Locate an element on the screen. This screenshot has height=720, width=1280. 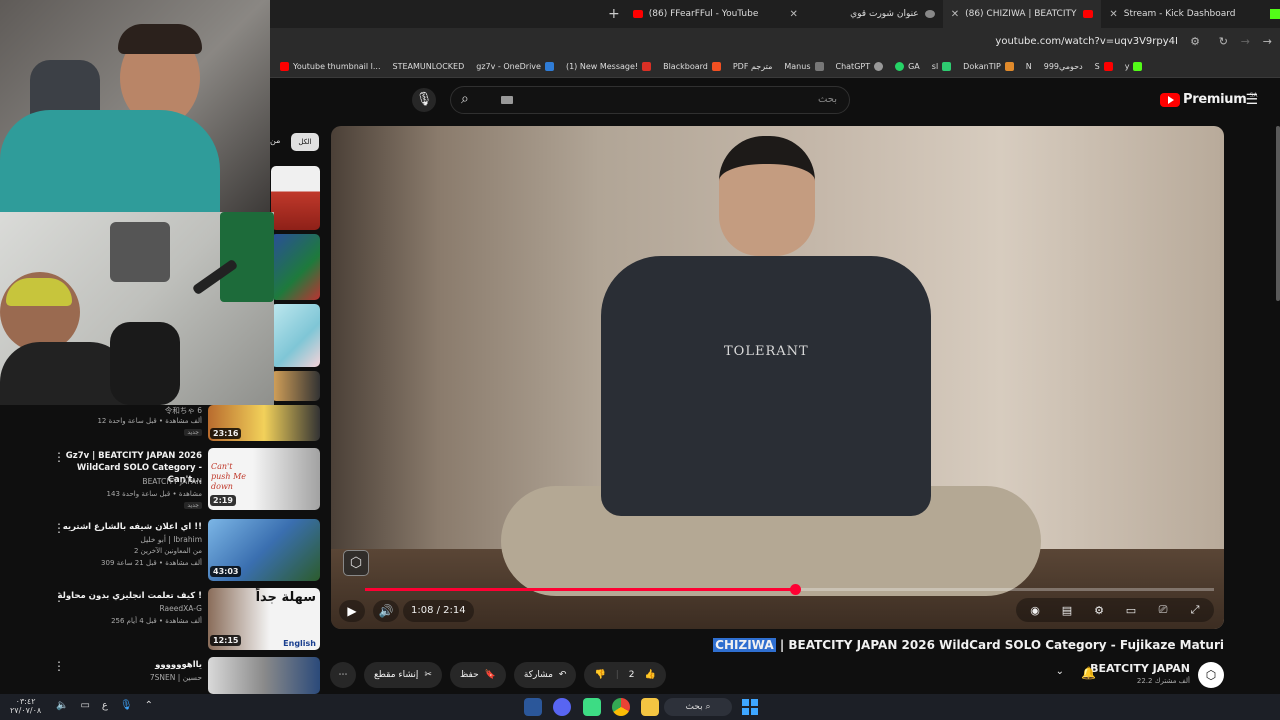
channel-avatar: ⬡ is located at coordinates (1211, 675).